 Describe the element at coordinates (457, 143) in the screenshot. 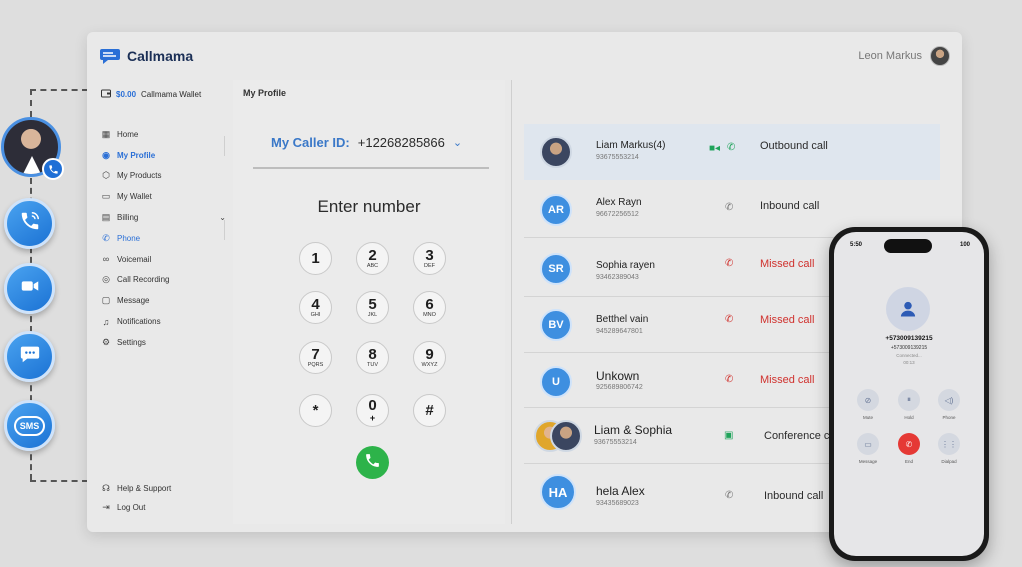

I see `chevron-down-icon: ⌄` at that location.